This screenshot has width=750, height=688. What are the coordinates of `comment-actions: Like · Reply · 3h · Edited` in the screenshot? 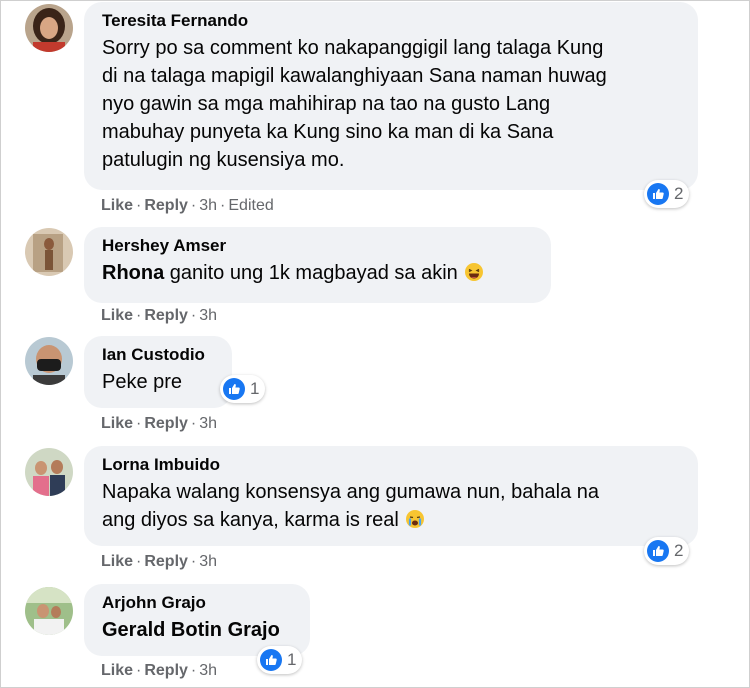 It's located at (187, 205).